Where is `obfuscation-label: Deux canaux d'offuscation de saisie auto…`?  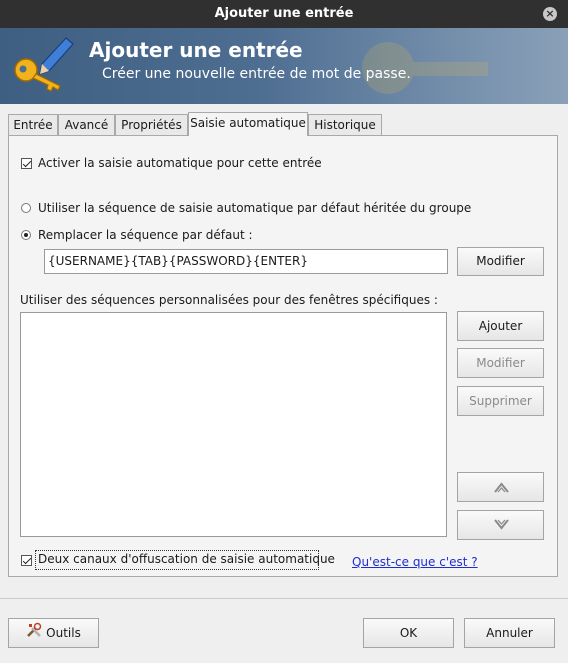
obfuscation-label: Deux canaux d'offuscation de saisie auto… is located at coordinates (186, 559).